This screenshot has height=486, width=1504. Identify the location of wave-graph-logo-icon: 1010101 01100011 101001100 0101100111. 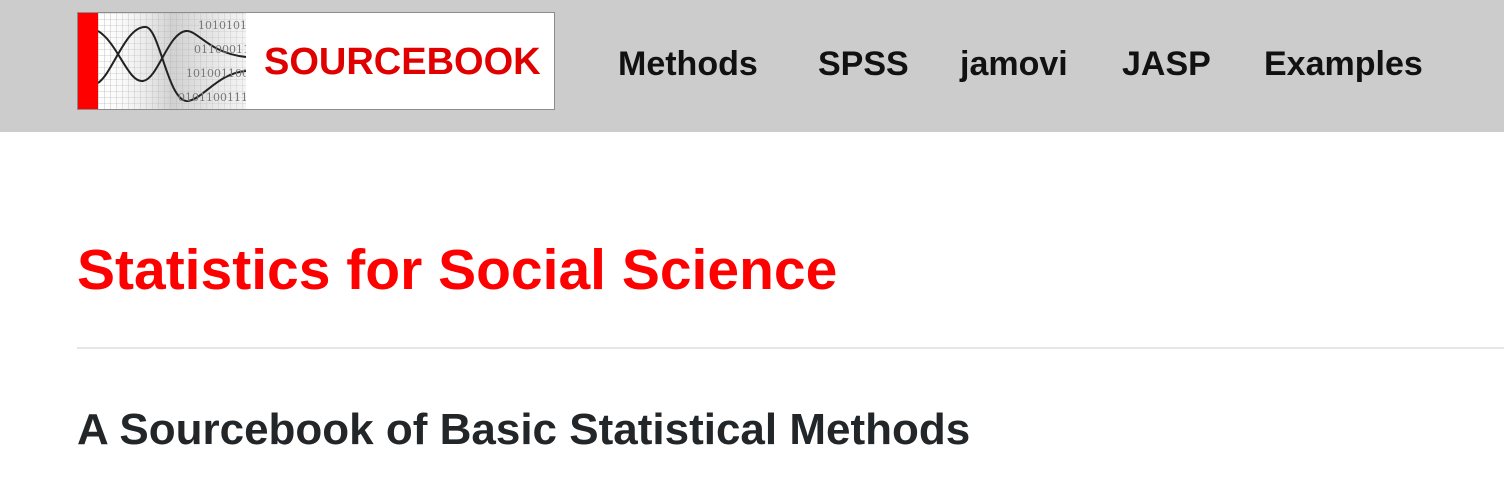
(172, 61).